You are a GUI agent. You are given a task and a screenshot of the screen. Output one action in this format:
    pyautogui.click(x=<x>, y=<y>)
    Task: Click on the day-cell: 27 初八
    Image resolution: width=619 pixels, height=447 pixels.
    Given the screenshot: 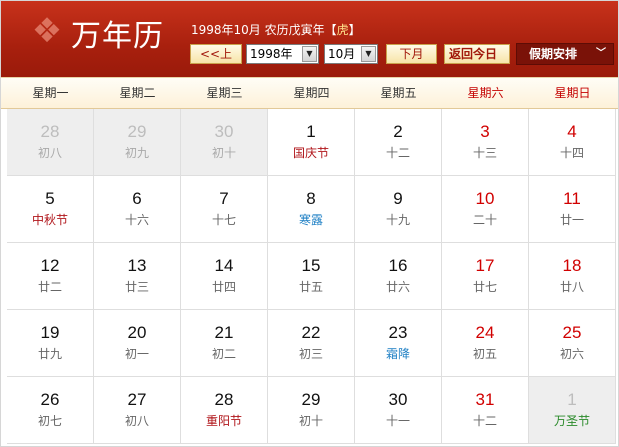 What is the action you would take?
    pyautogui.click(x=137, y=410)
    